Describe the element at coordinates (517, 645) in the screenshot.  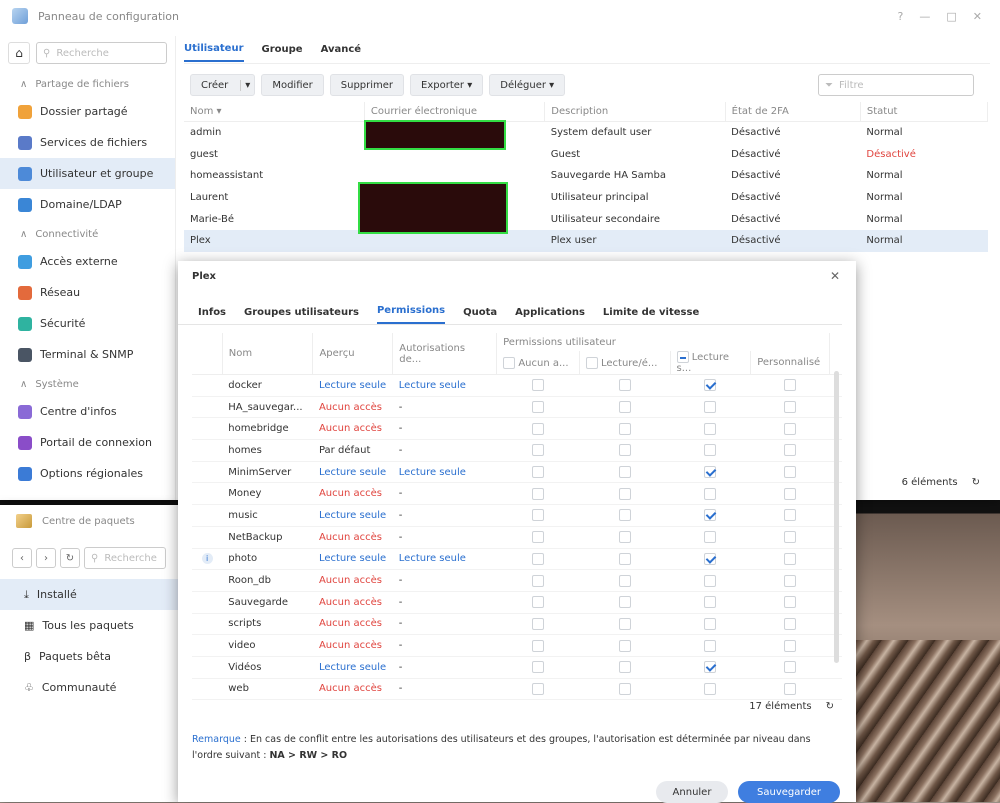
I see `permission-row: video Aucun accès -` at that location.